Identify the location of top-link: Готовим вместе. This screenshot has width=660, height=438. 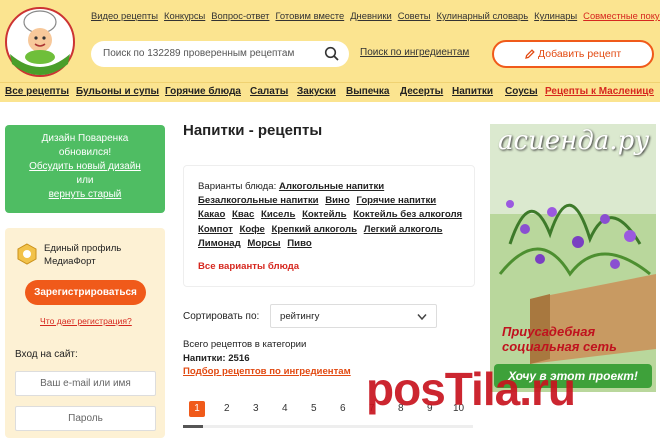
(309, 15).